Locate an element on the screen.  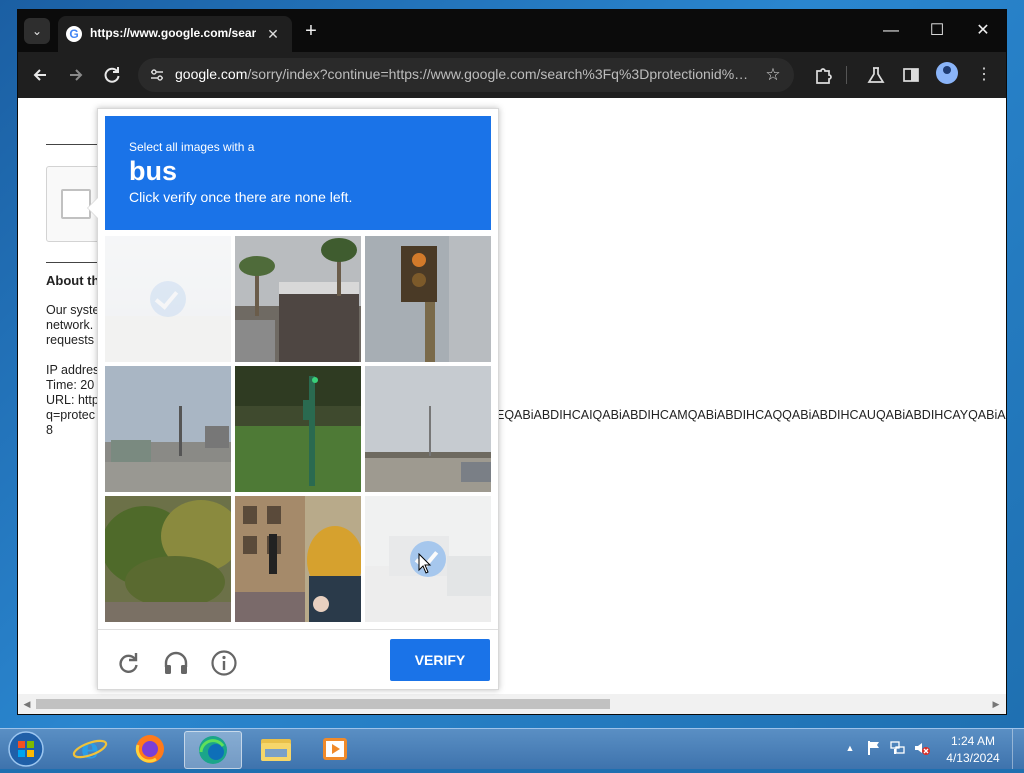
kebab-menu-icon: ⋮ is located at coordinates (984, 75).